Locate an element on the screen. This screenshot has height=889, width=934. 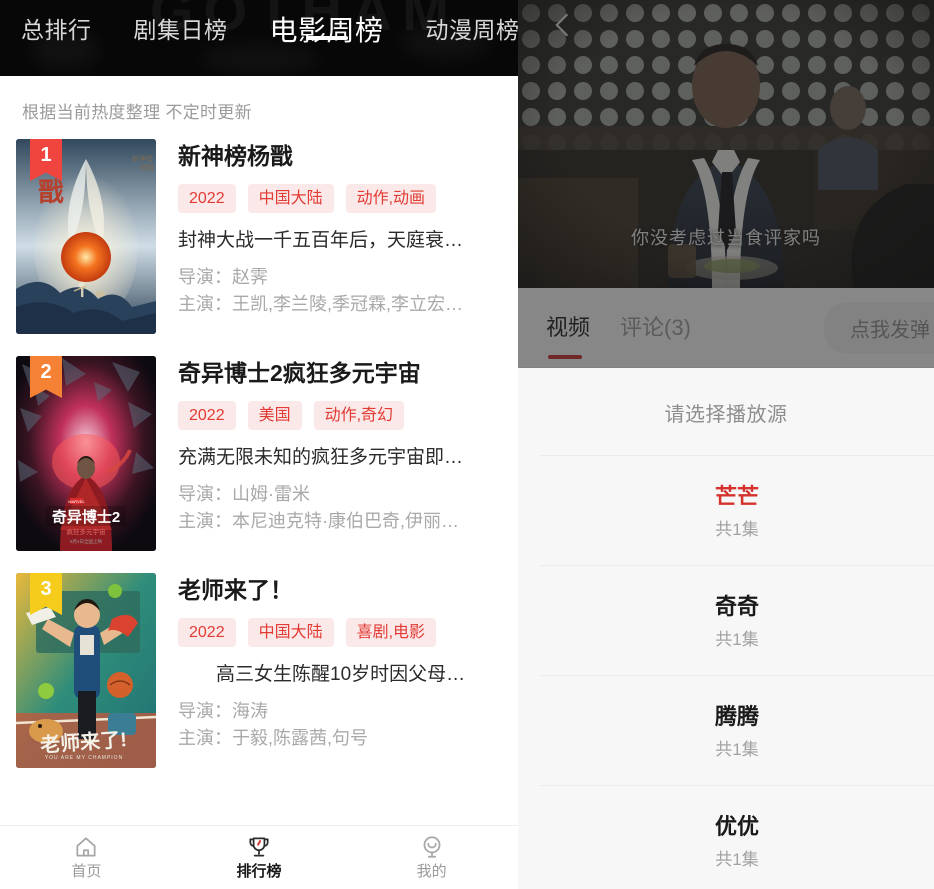
movie-title: 奇异博士2疯狂多元宇宙 is located at coordinates (299, 373).